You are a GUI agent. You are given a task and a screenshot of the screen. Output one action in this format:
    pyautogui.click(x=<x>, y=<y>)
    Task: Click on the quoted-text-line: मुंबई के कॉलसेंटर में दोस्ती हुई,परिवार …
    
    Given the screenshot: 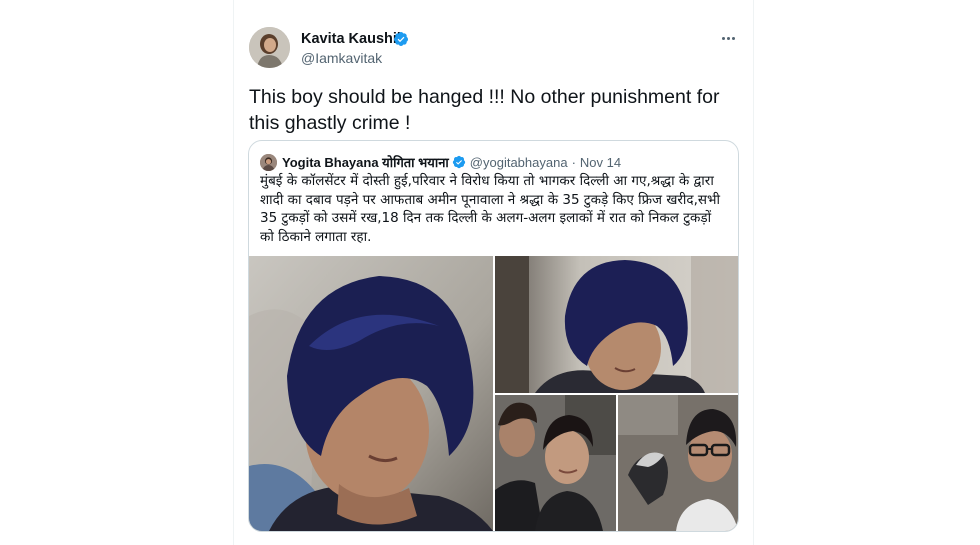 What is the action you would take?
    pyautogui.click(x=487, y=181)
    